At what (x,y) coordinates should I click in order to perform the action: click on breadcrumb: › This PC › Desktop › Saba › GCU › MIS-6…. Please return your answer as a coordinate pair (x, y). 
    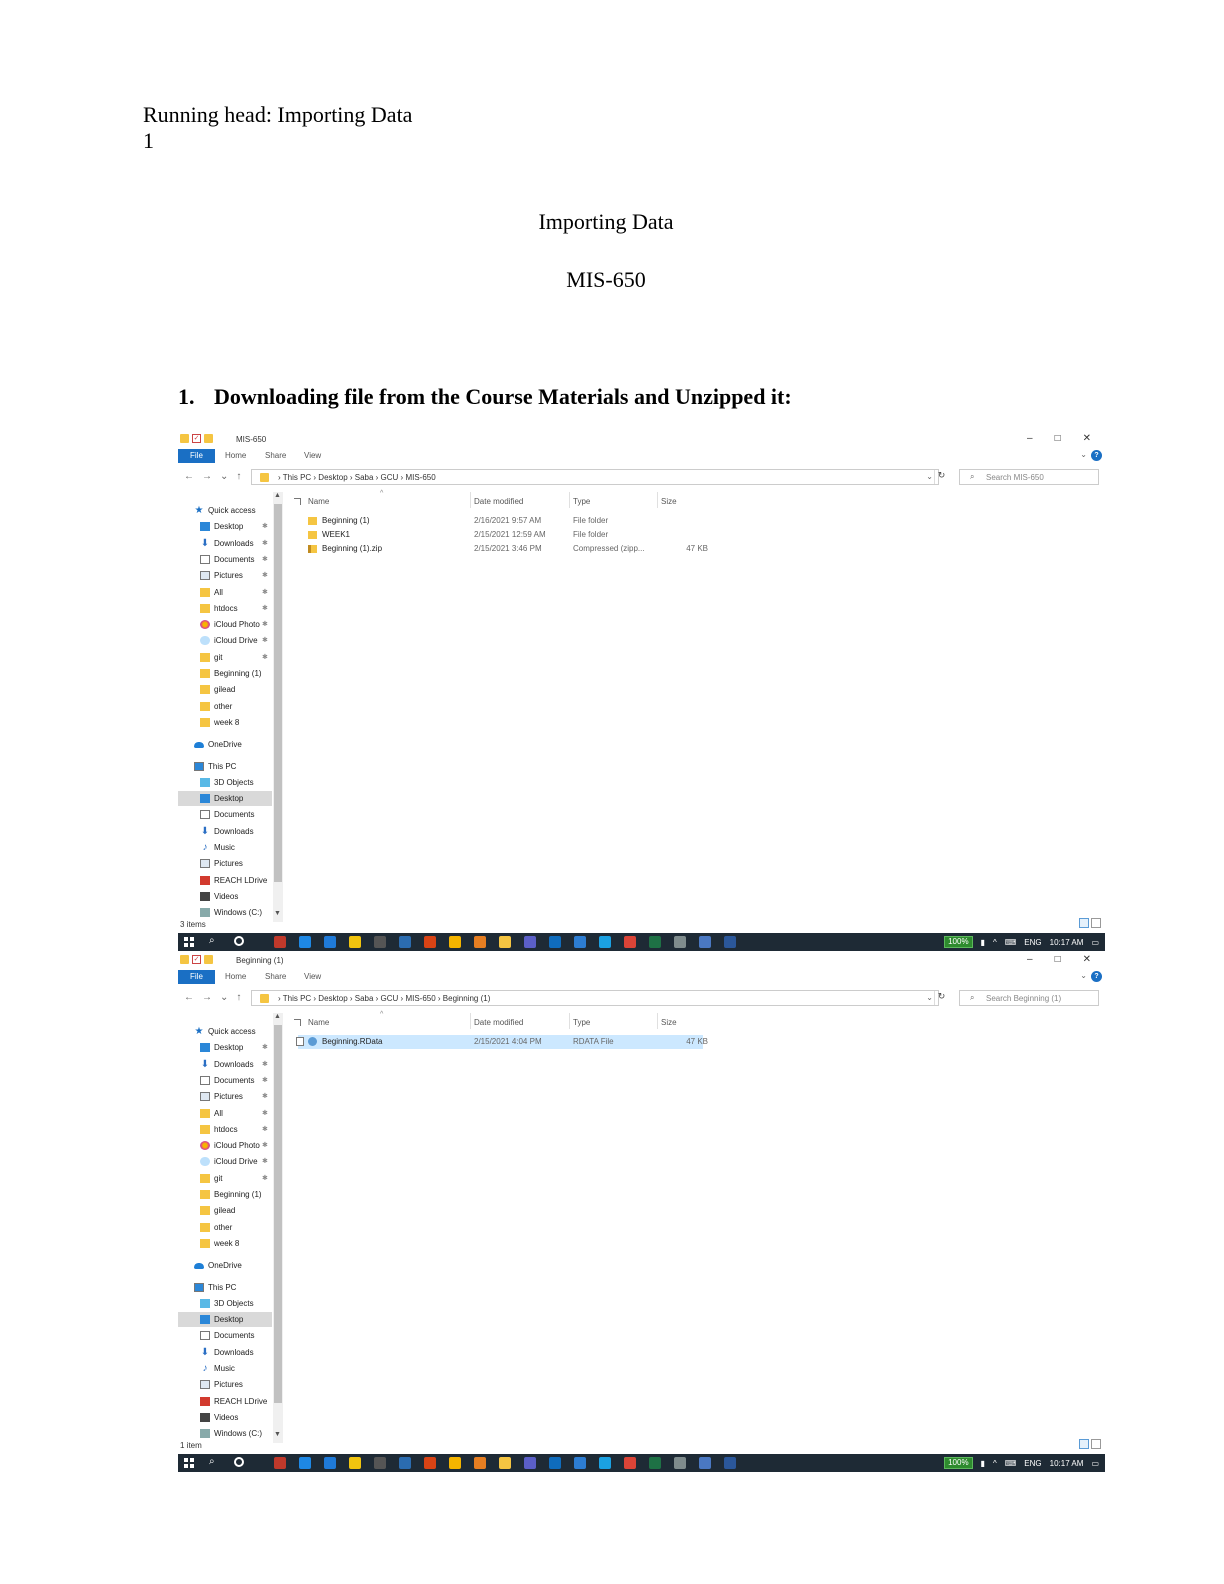
    Looking at the image, I should click on (357, 477).